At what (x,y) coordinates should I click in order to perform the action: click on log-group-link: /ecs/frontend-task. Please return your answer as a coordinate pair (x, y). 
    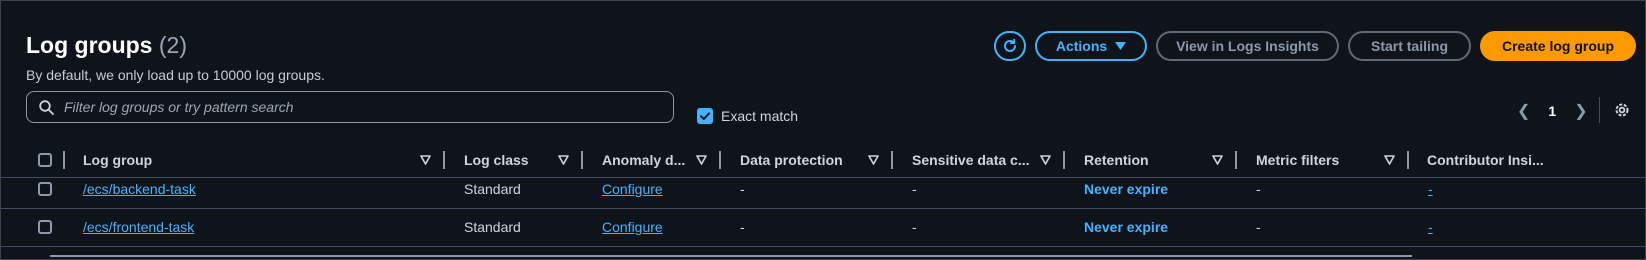
    Looking at the image, I should click on (138, 227).